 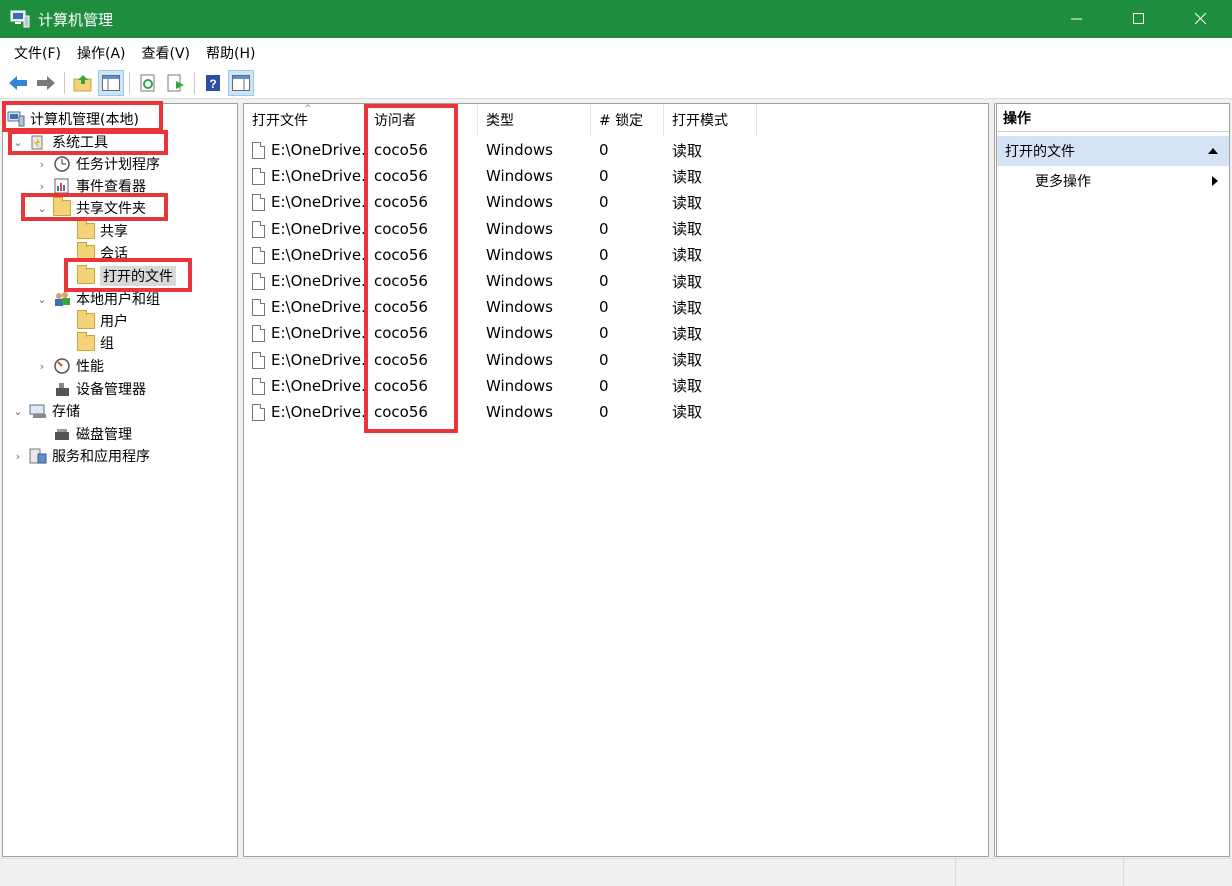 What do you see at coordinates (176, 83) in the screenshot?
I see `export-list-button` at bounding box center [176, 83].